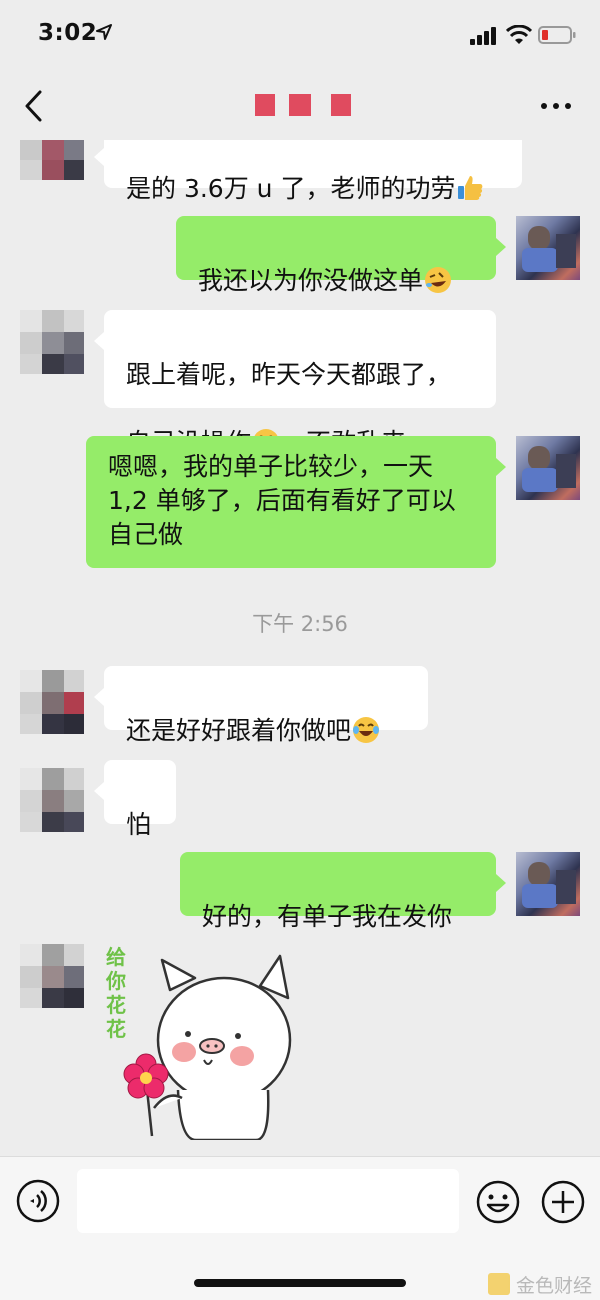 The width and height of the screenshot is (600, 1300). What do you see at coordinates (341, 255) in the screenshot?
I see `message-bubble: 我还以为你没做这单` at bounding box center [341, 255].